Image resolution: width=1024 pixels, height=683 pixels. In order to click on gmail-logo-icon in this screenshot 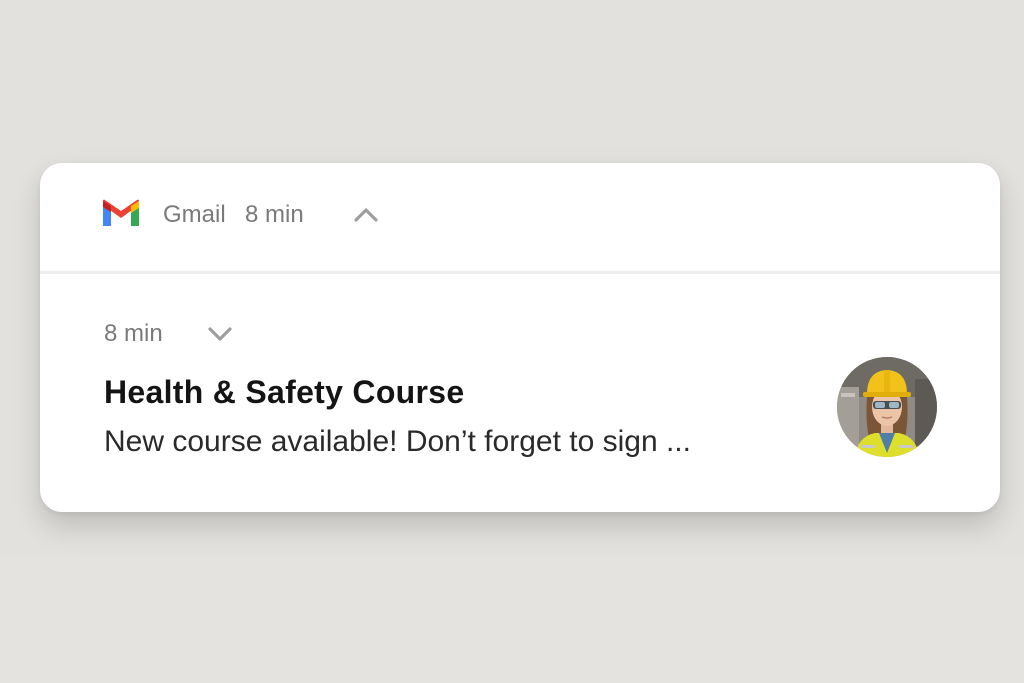, I will do `click(121, 212)`.